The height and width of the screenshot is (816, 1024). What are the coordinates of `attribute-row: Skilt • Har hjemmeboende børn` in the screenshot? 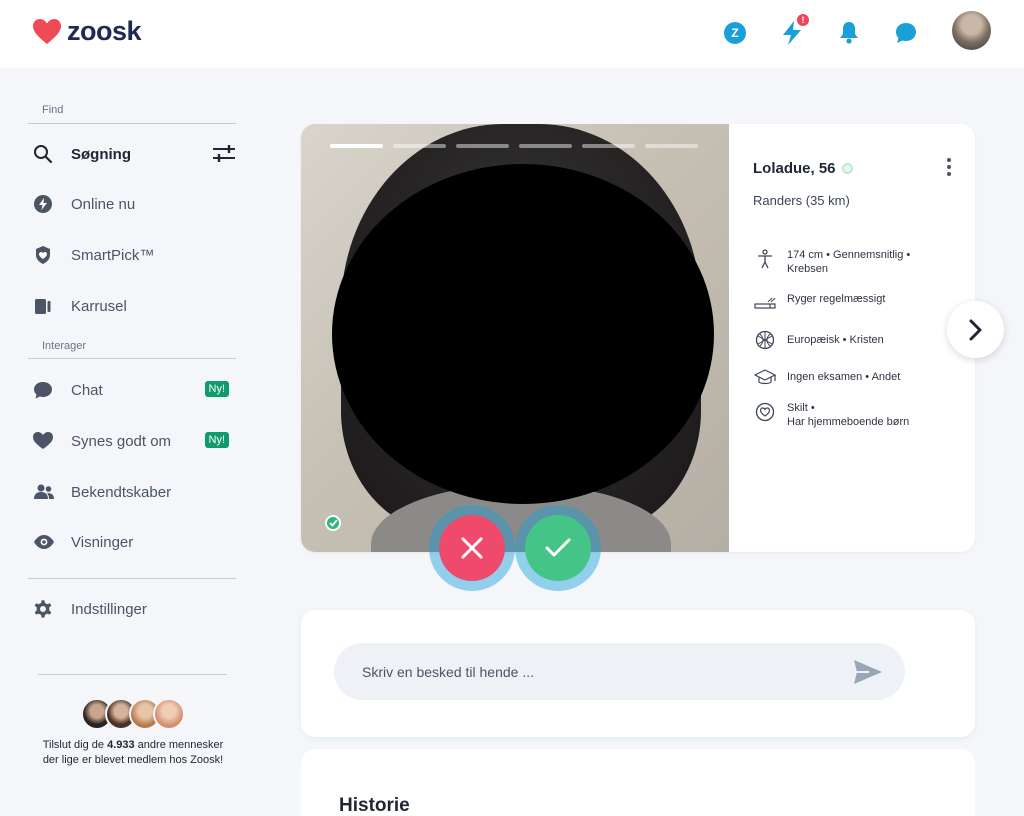 It's located at (831, 415).